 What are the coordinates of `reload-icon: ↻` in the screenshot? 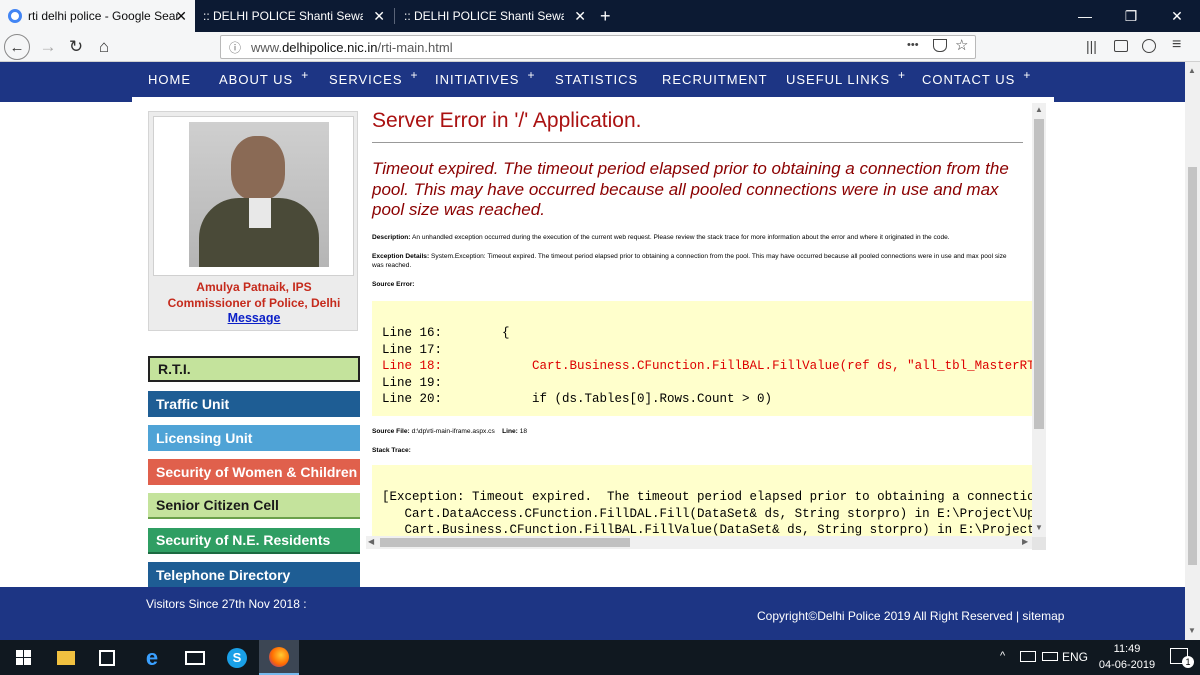 It's located at (76, 47).